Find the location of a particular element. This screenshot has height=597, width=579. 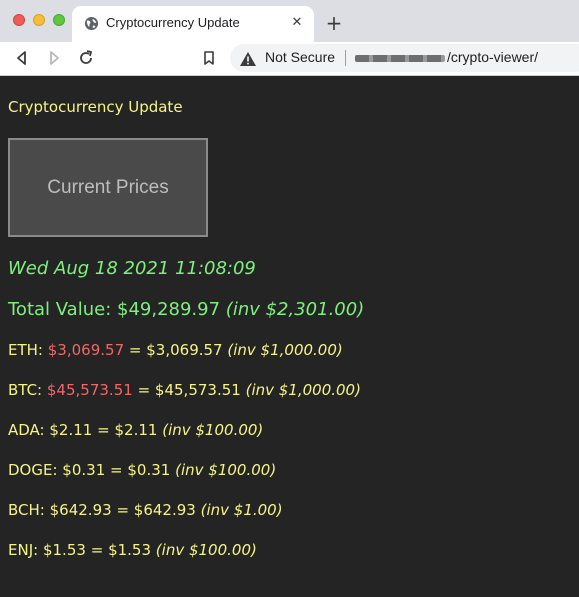

bookmark-icon is located at coordinates (209, 58).